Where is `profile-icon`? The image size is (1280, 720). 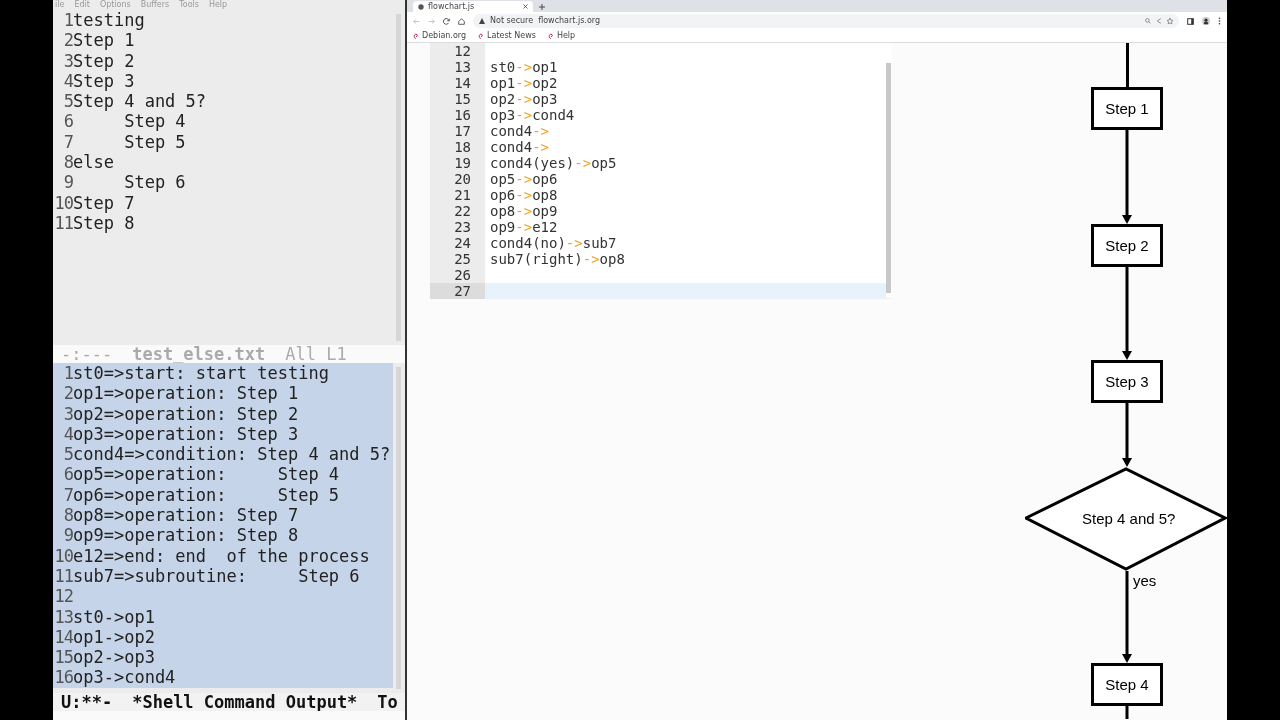
profile-icon is located at coordinates (1206, 21).